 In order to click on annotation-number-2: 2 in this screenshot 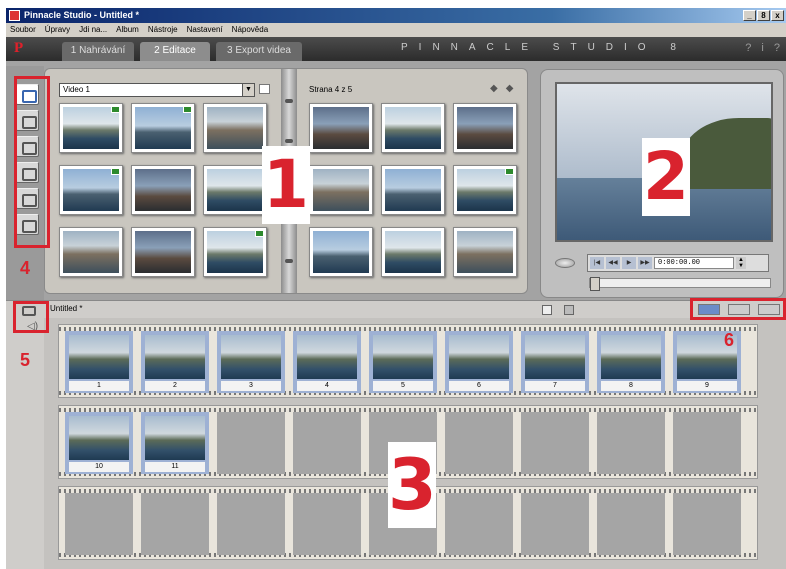, I will do `click(666, 177)`.